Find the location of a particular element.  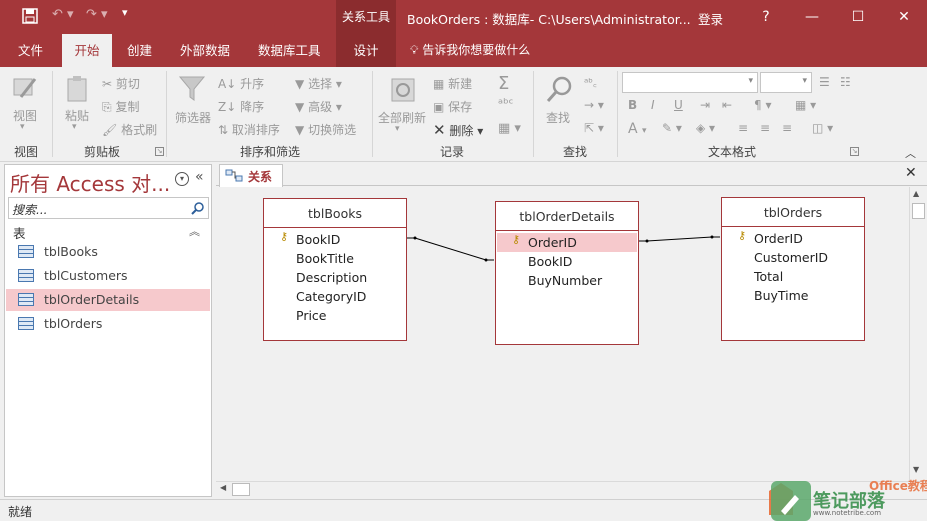

field-item: Description is located at coordinates (331, 277).